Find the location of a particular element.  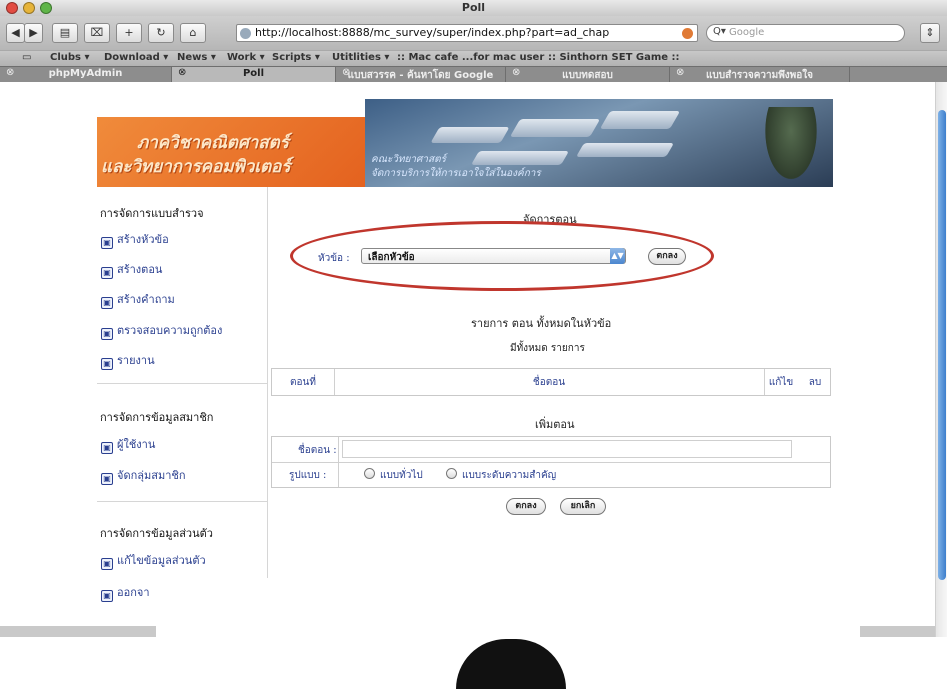

page-menu-button: ⇕ is located at coordinates (930, 33).